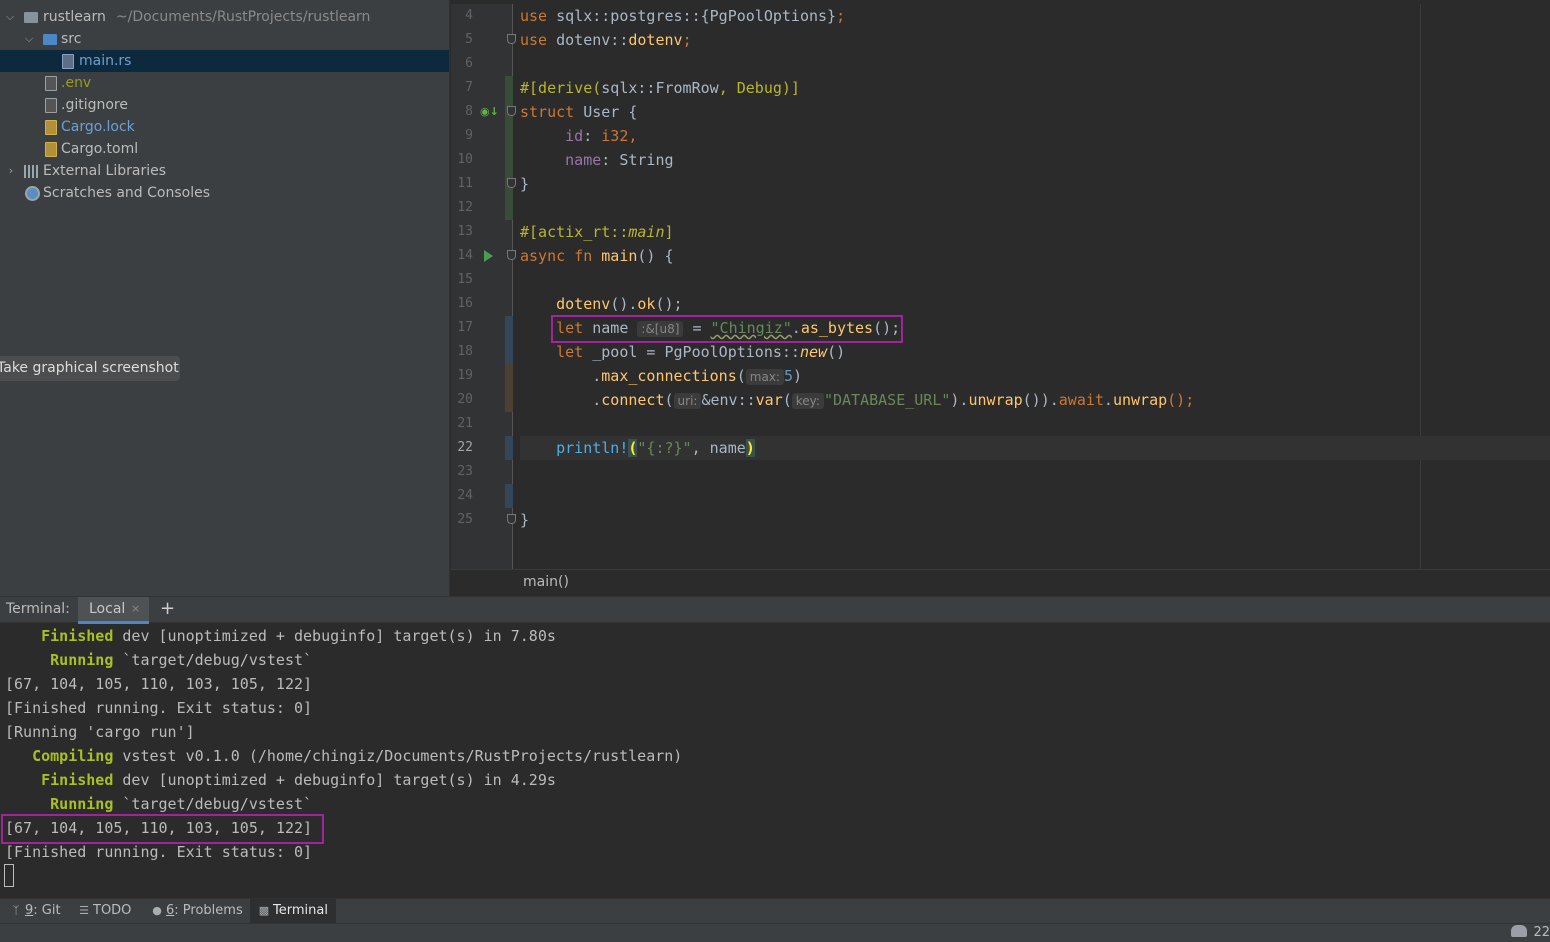 The image size is (1550, 942). What do you see at coordinates (465, 303) in the screenshot?
I see `line-number: 16` at bounding box center [465, 303].